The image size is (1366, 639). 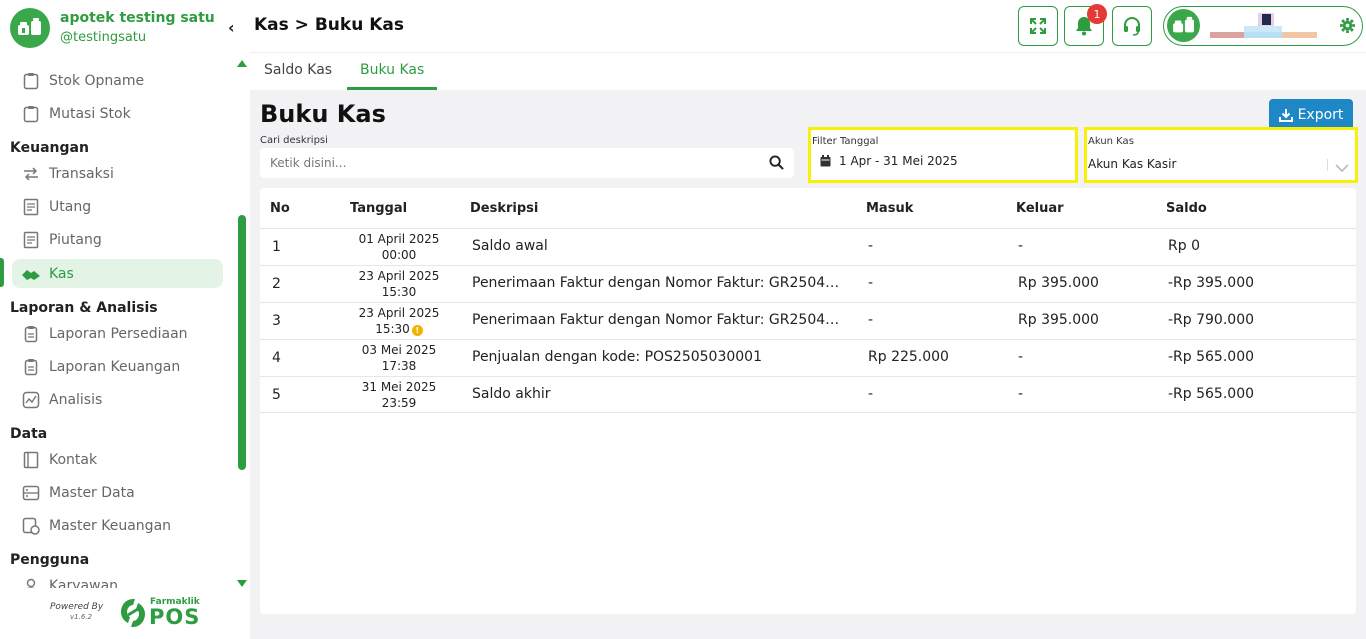 I want to click on sidebar-item-karyawan: Karyawan, so click(x=117, y=579).